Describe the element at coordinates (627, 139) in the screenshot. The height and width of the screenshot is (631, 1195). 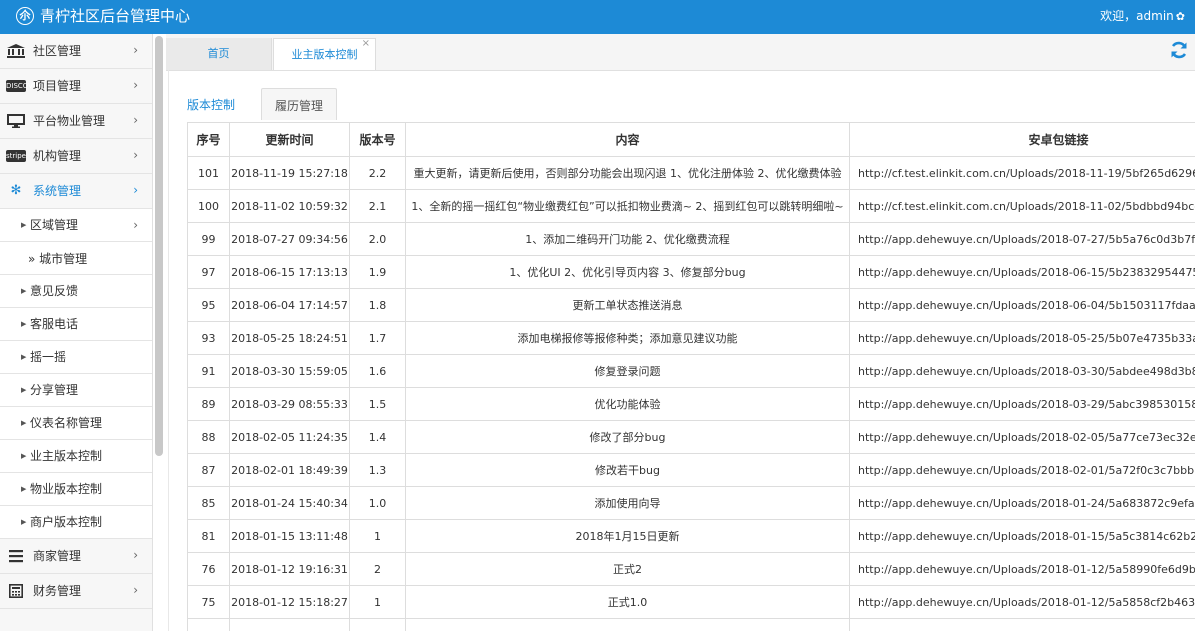
I see `column-header: 内容` at that location.